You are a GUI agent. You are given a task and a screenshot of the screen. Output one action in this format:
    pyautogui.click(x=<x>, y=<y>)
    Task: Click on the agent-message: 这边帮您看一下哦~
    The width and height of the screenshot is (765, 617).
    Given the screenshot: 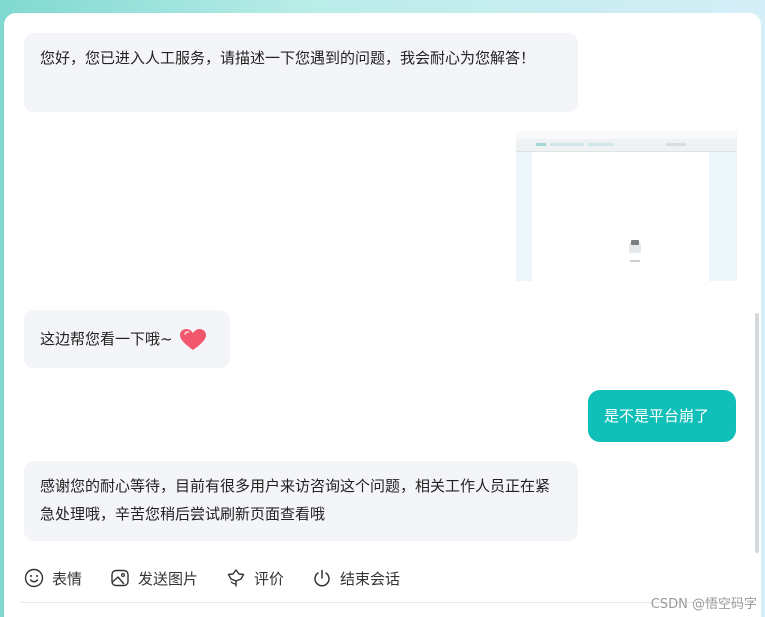 What is the action you would take?
    pyautogui.click(x=127, y=339)
    